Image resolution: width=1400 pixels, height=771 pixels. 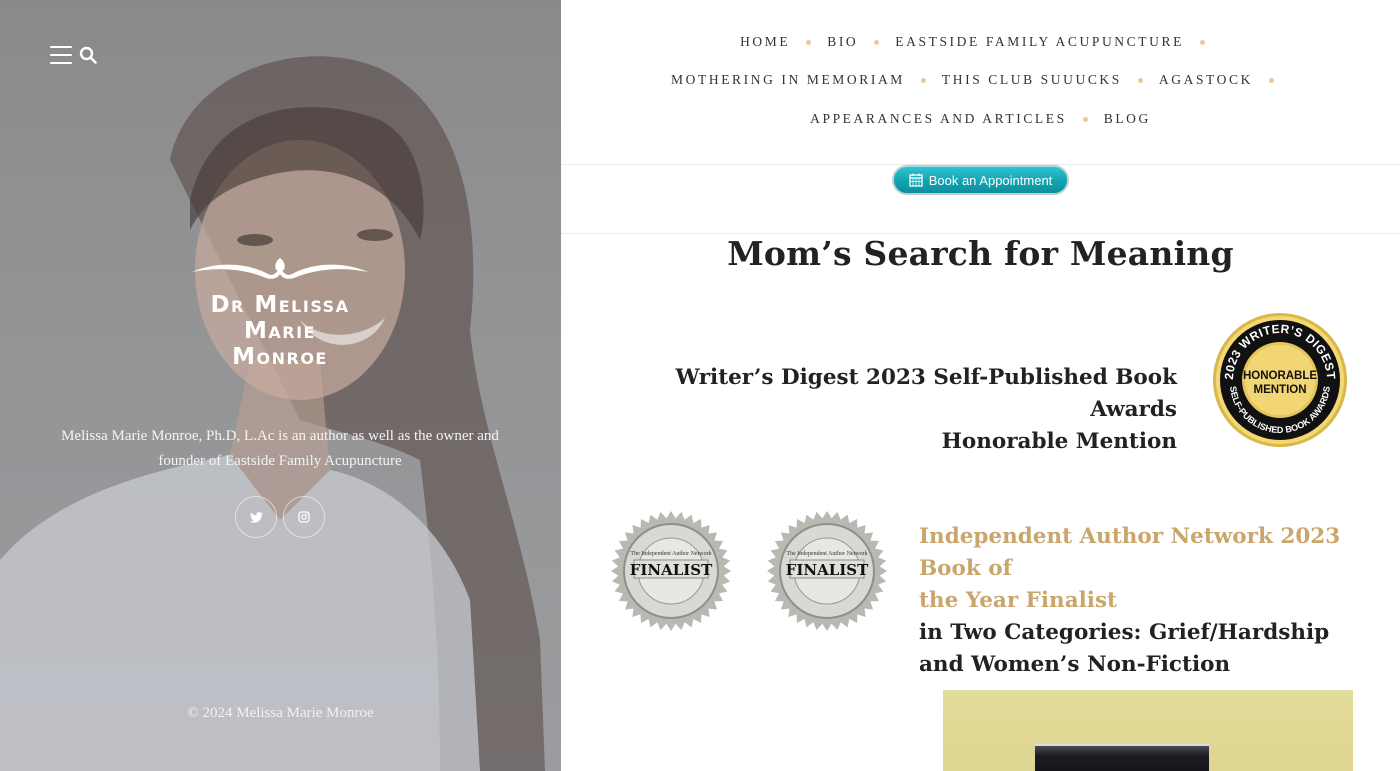 I want to click on award-title-line: Independent Author Network 2023 Book of, so click(x=1130, y=552).